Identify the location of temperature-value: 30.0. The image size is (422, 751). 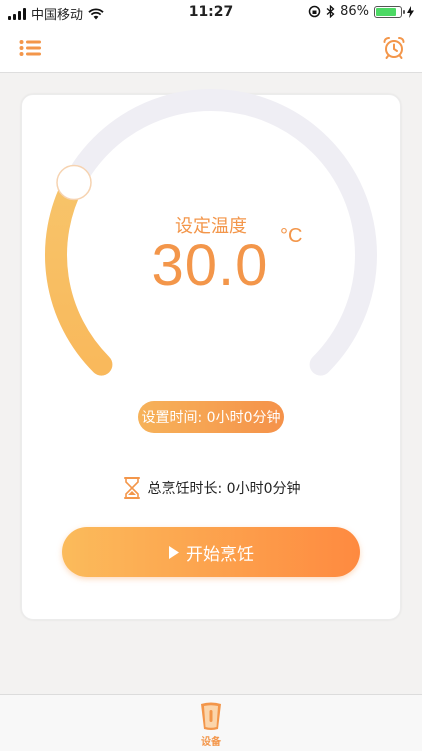
(210, 265).